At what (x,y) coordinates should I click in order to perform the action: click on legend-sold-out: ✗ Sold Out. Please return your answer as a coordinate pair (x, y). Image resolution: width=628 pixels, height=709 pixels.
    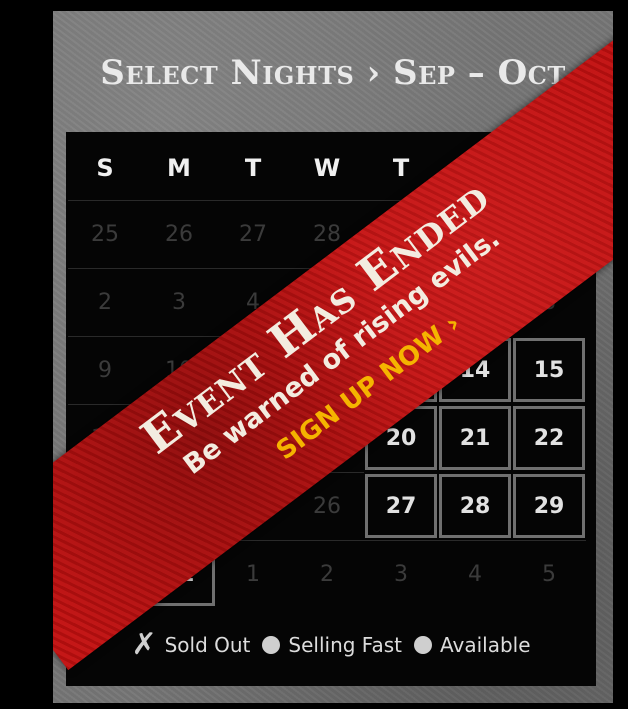
    Looking at the image, I should click on (190, 644).